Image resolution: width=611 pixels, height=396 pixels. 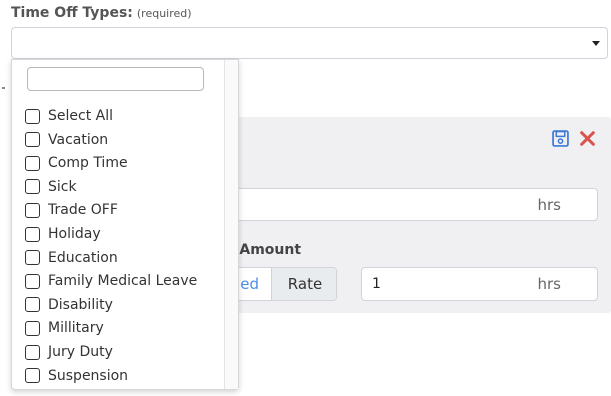 What do you see at coordinates (80, 304) in the screenshot?
I see `option-label: Disability` at bounding box center [80, 304].